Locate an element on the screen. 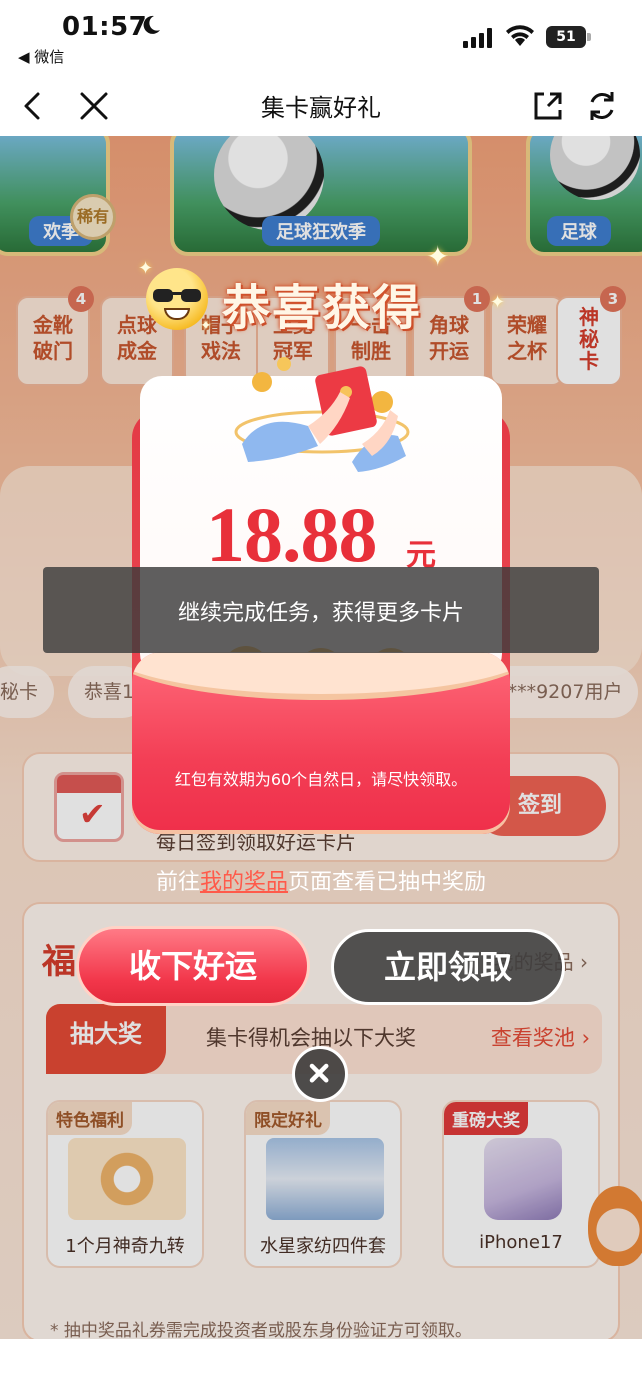  validity-note: 红包有效期为60个自然日，请尽快领取。 is located at coordinates (321, 779).